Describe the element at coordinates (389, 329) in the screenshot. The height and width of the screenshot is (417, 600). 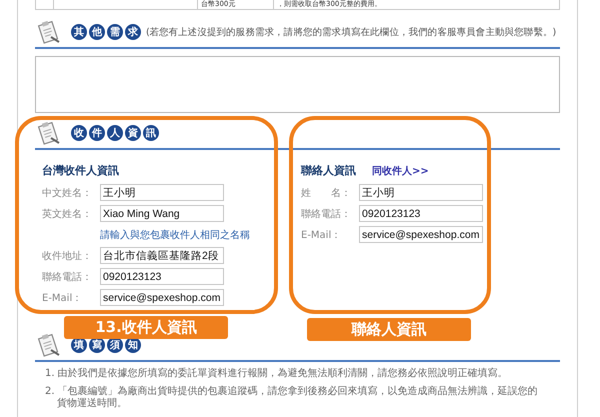
I see `callout-label: 聯絡人資訊` at that location.